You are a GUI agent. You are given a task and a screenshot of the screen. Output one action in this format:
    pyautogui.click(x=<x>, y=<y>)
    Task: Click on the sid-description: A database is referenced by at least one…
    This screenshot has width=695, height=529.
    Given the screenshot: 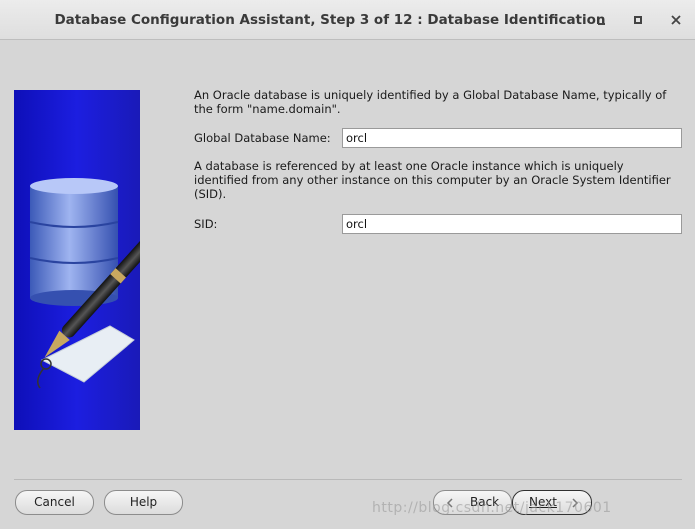 What is the action you would take?
    pyautogui.click(x=432, y=180)
    